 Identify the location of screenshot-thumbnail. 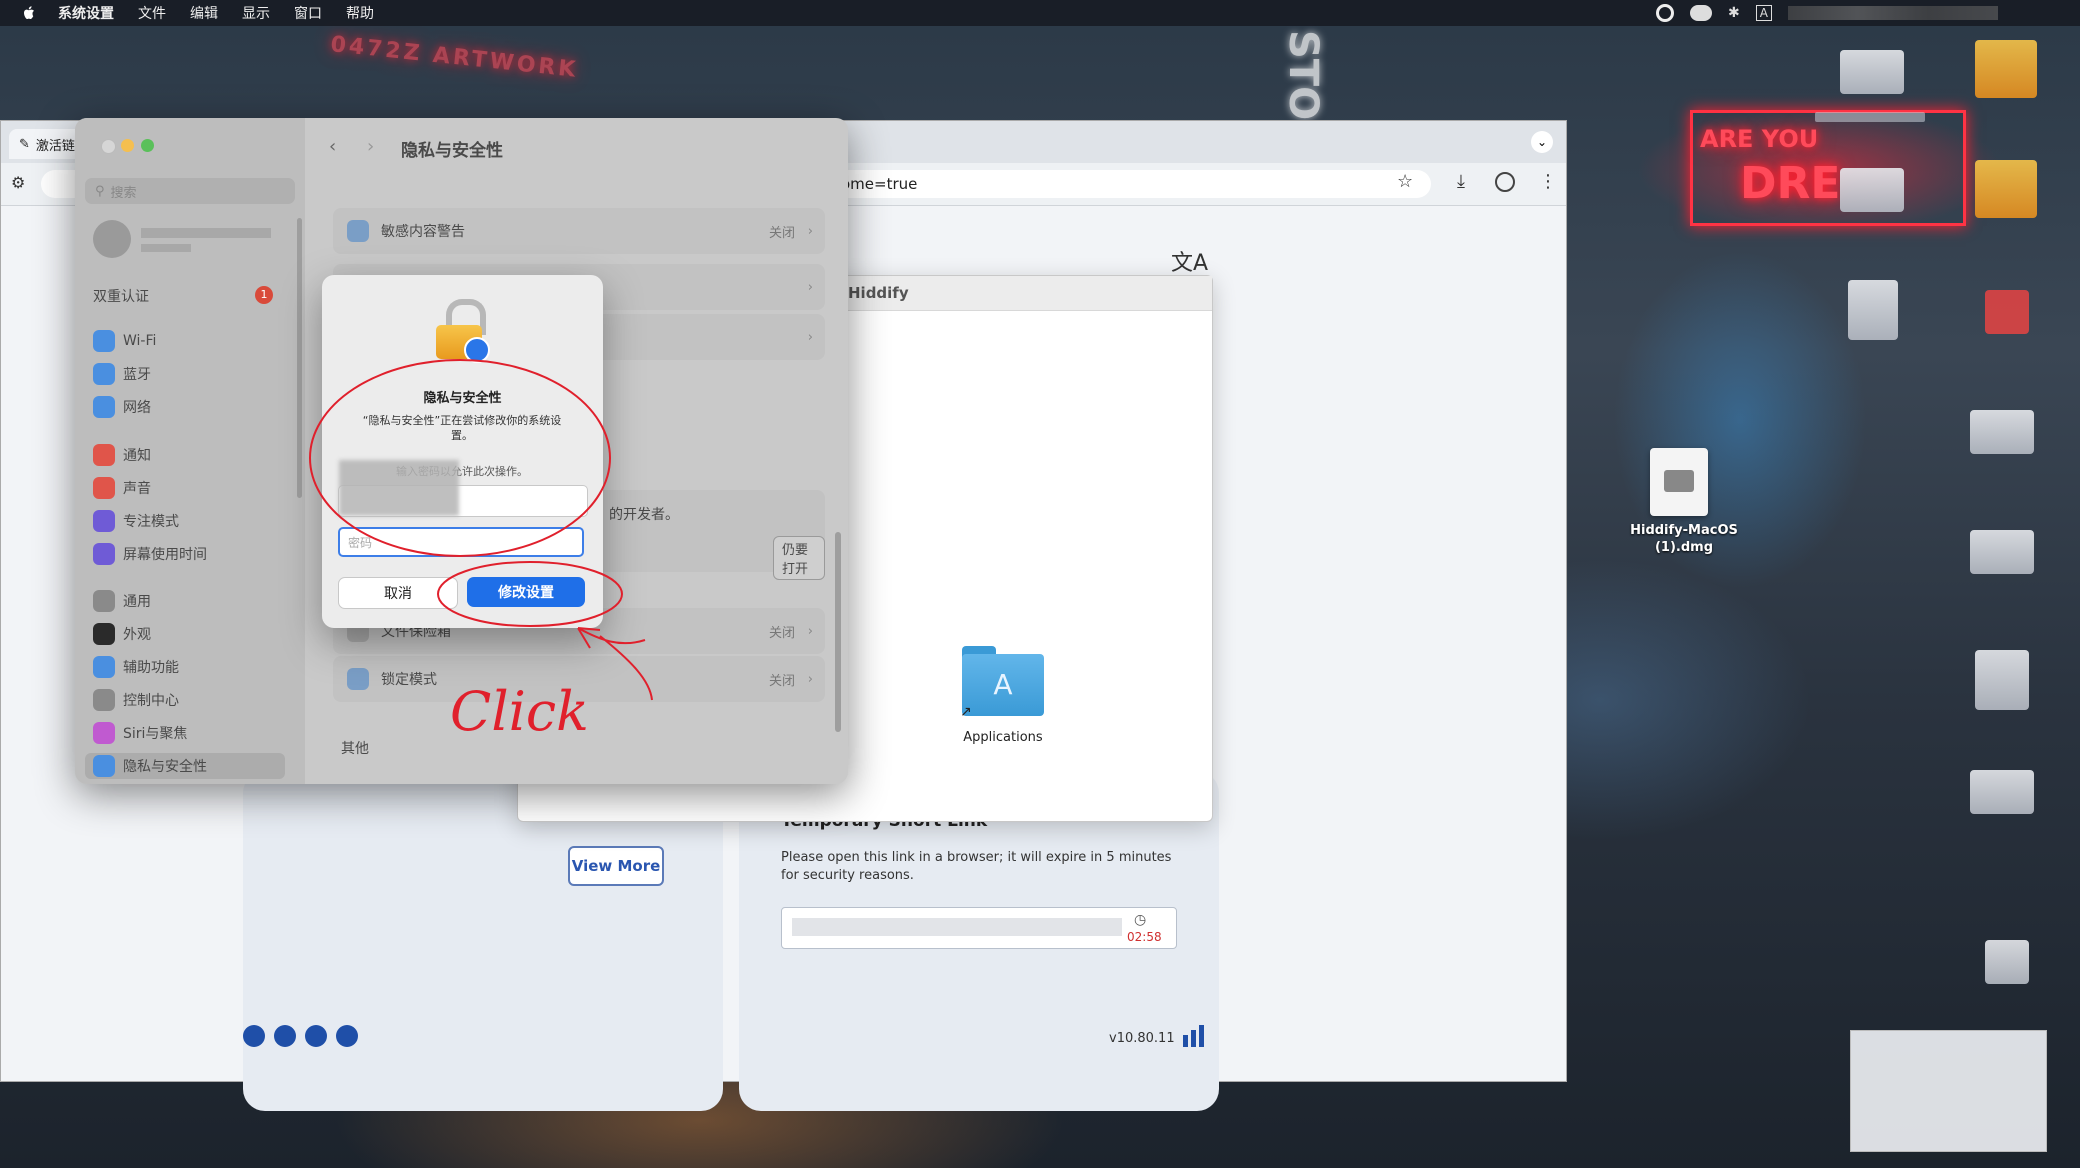
(1948, 1091).